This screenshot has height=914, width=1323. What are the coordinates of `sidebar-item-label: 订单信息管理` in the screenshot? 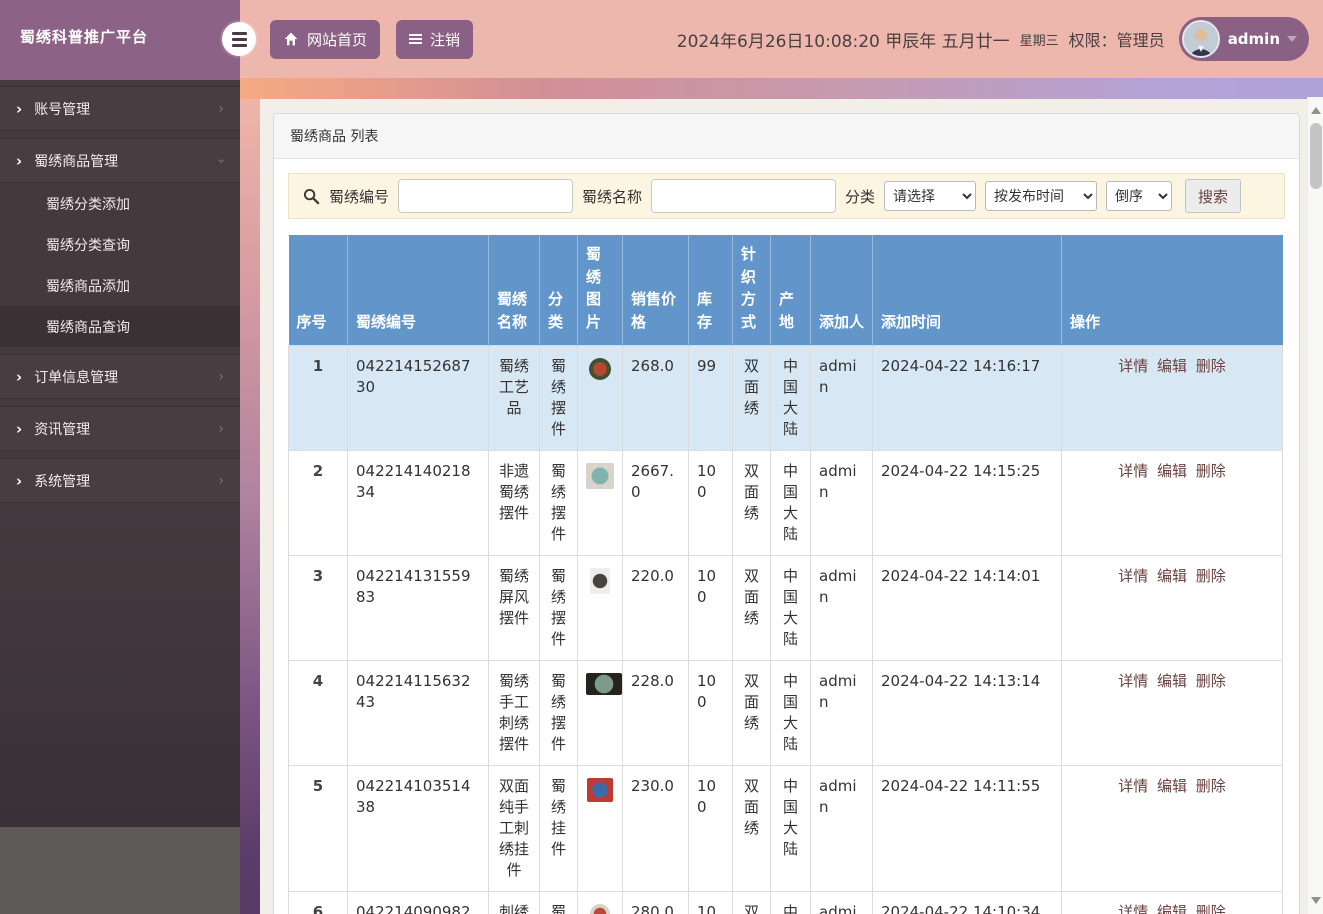 It's located at (76, 377).